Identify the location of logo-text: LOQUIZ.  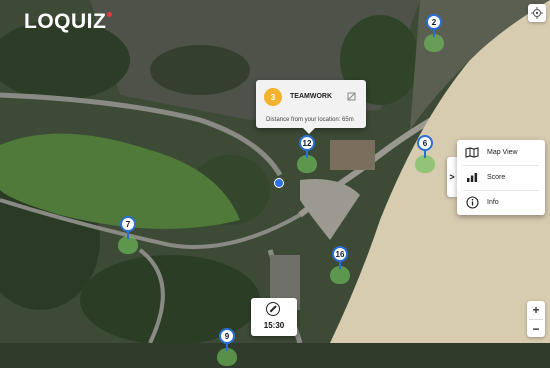
(65, 21).